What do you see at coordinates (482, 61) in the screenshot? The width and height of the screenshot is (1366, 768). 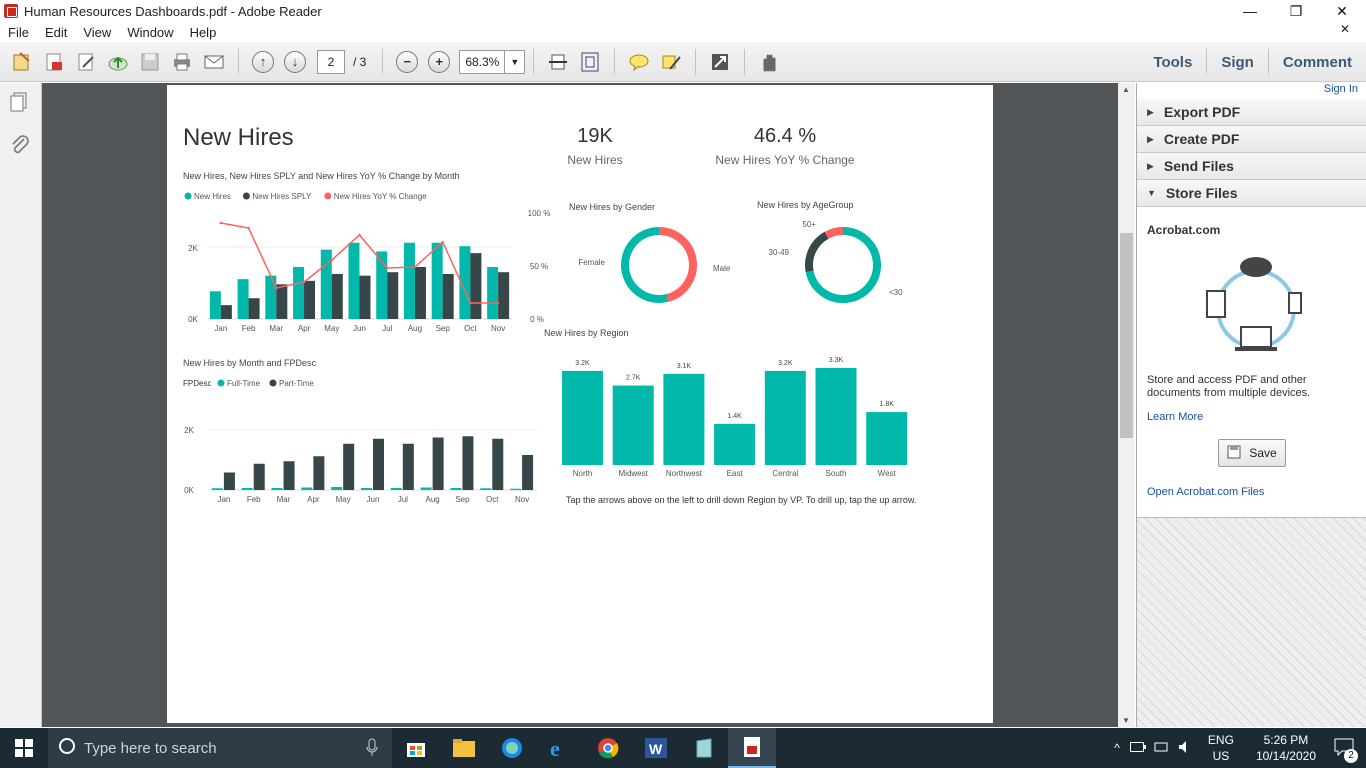 I see `zoom-value: 68.3%` at bounding box center [482, 61].